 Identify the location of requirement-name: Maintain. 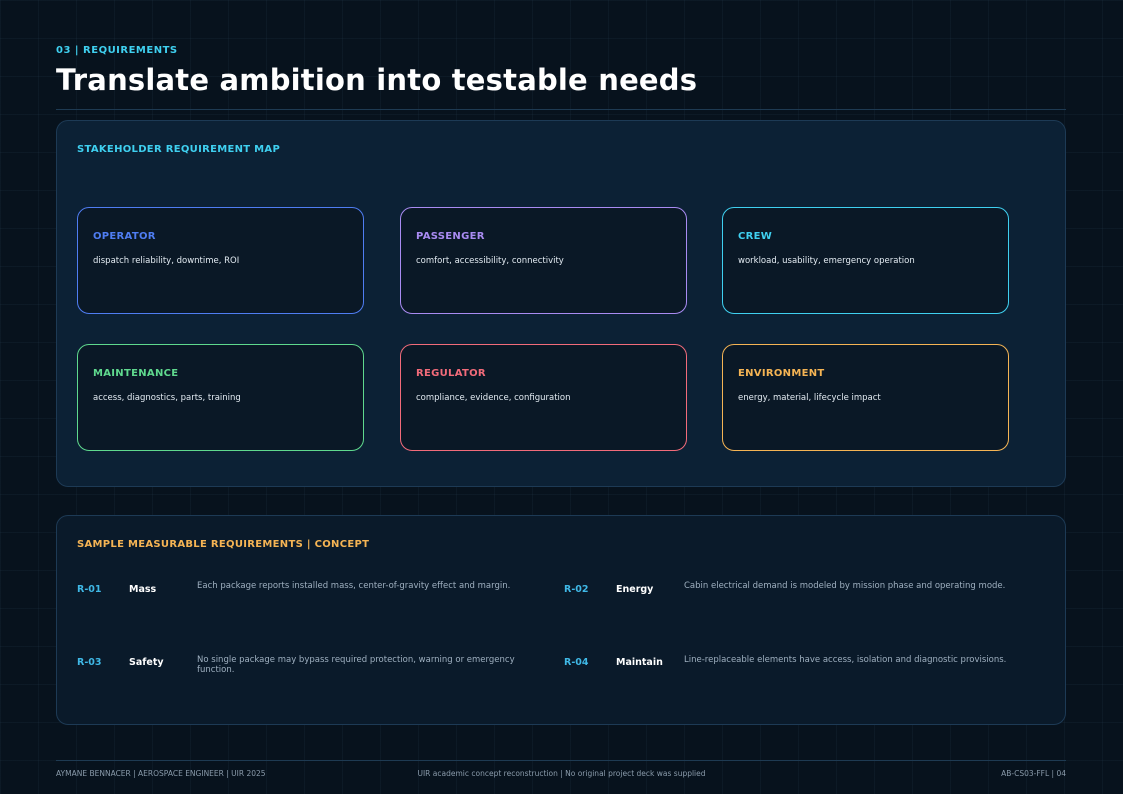
(639, 662).